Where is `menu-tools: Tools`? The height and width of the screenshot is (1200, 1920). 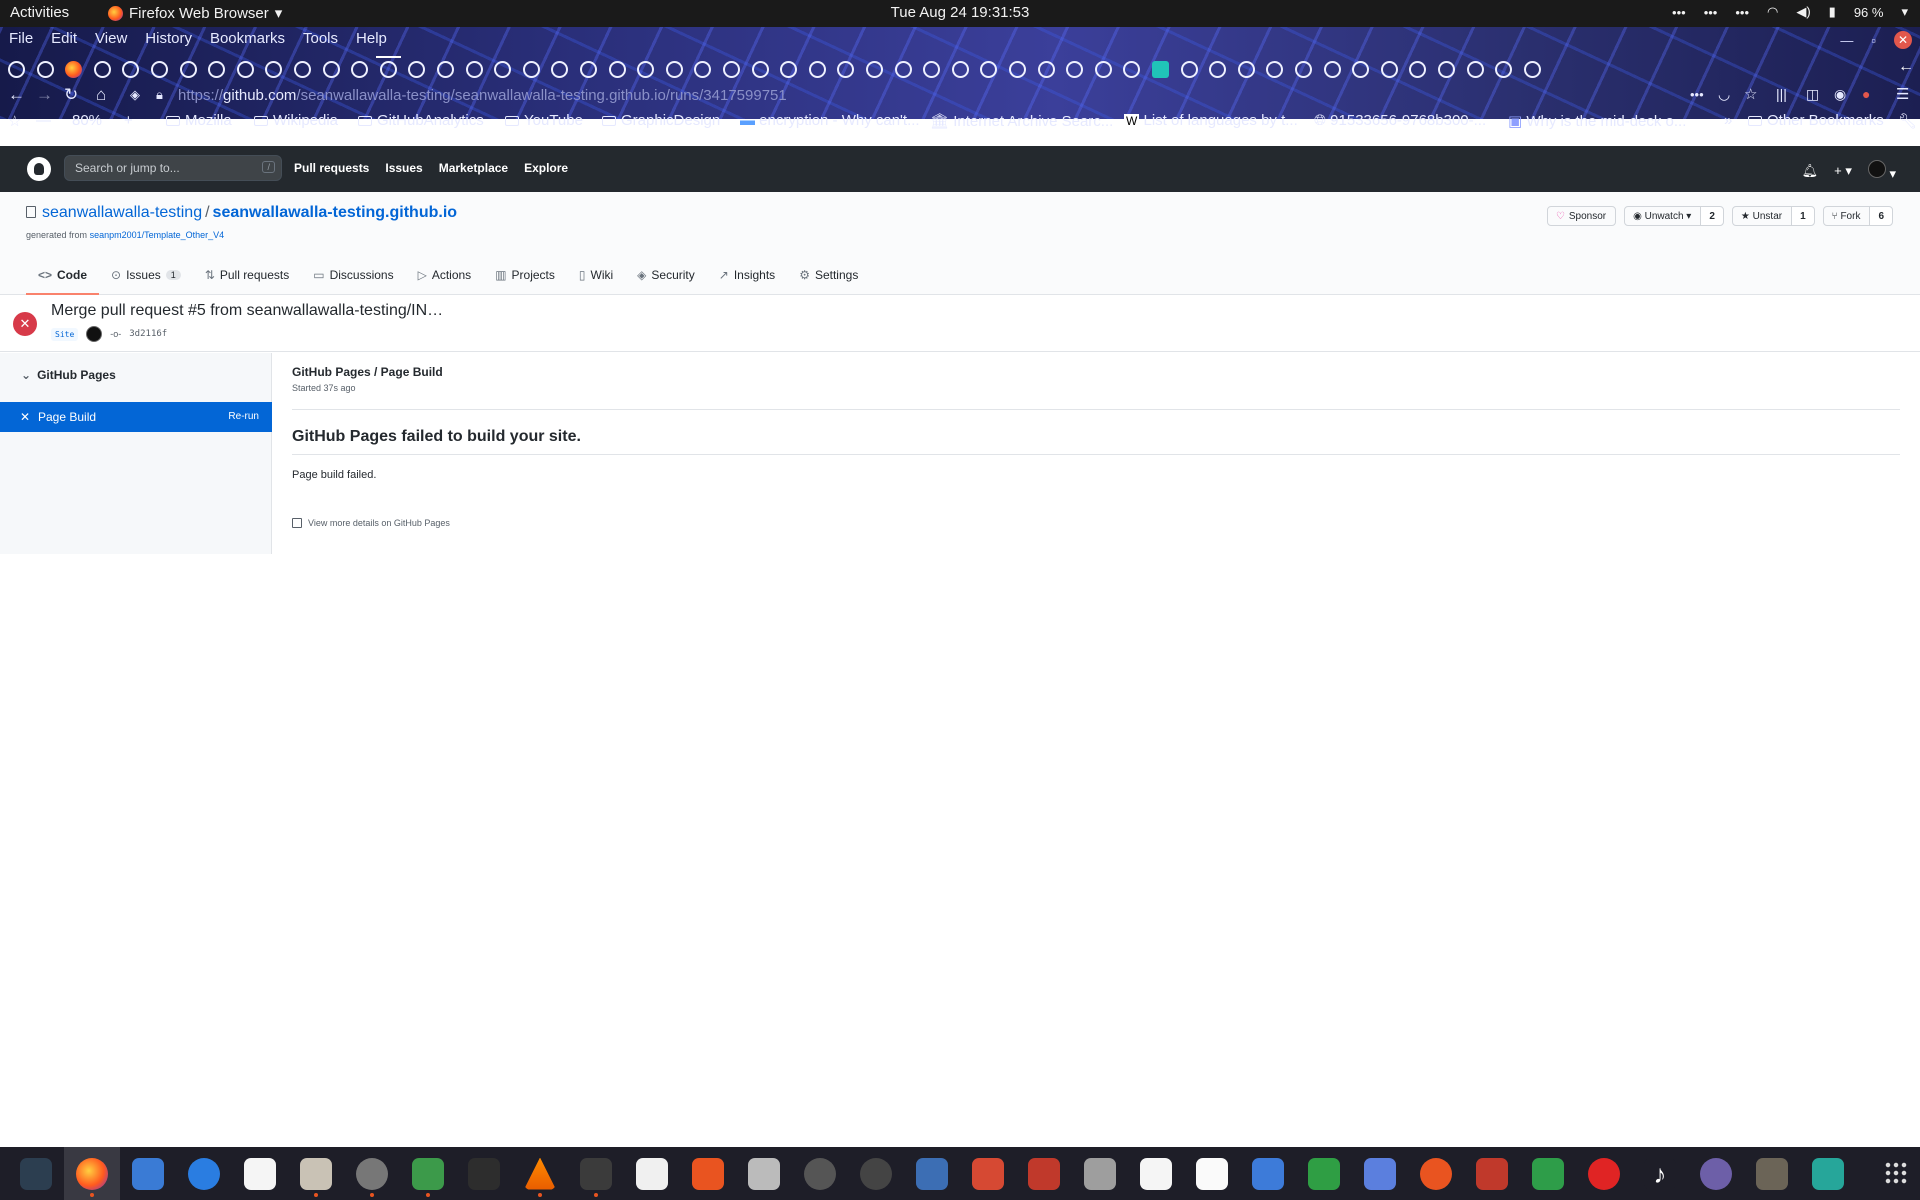
menu-tools: Tools is located at coordinates (320, 40).